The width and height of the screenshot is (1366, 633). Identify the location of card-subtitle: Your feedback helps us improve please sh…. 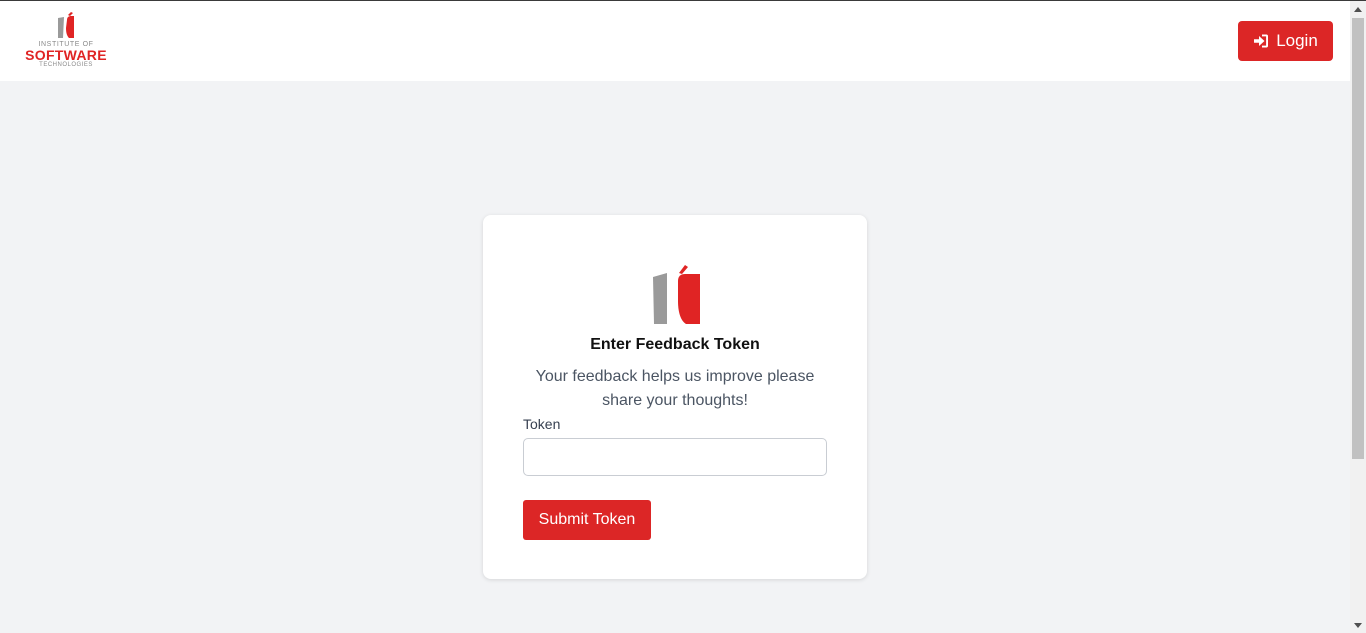
(675, 388).